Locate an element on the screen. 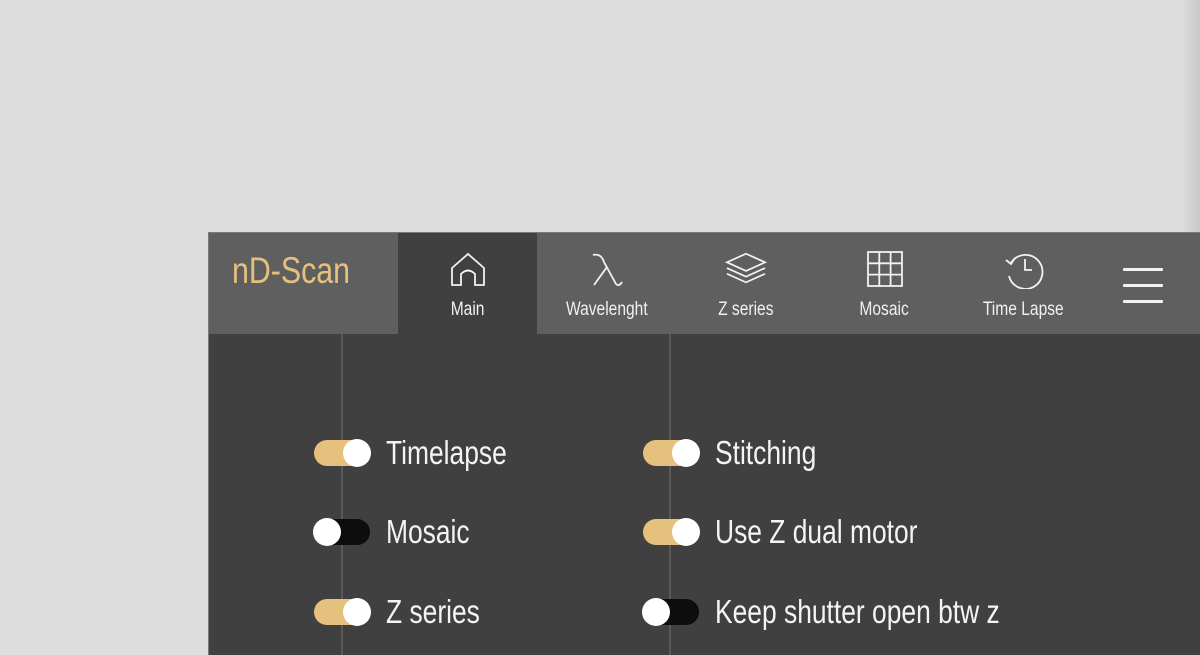 This screenshot has width=1200, height=655. top-navigation-bar: nD-Scan Main Wavelenght Z series Mosaic is located at coordinates (704, 283).